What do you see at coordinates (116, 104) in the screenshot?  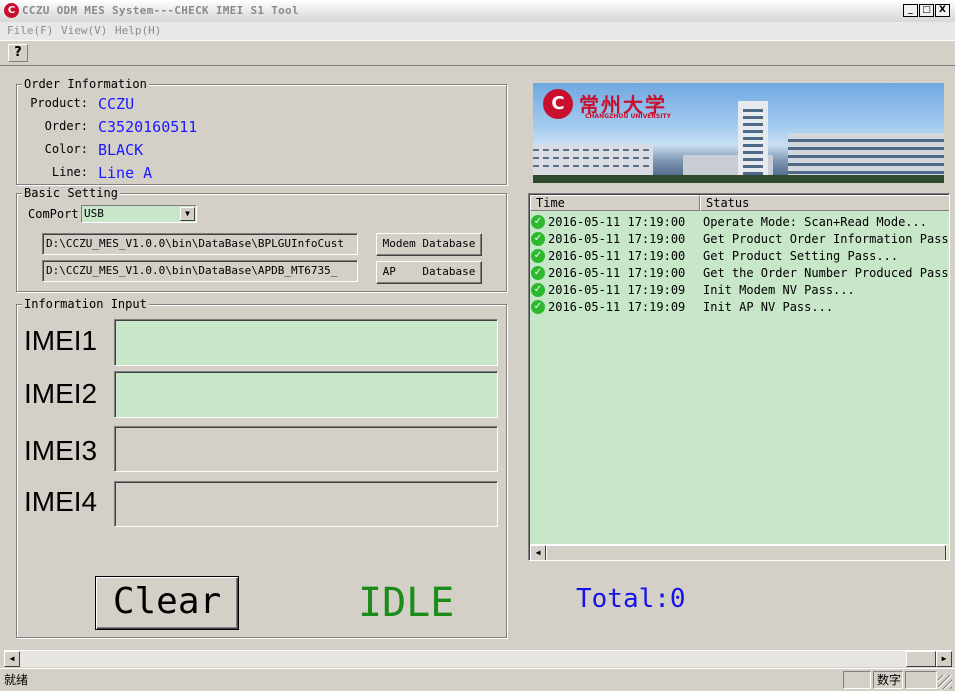 I see `product-value: CCZU` at bounding box center [116, 104].